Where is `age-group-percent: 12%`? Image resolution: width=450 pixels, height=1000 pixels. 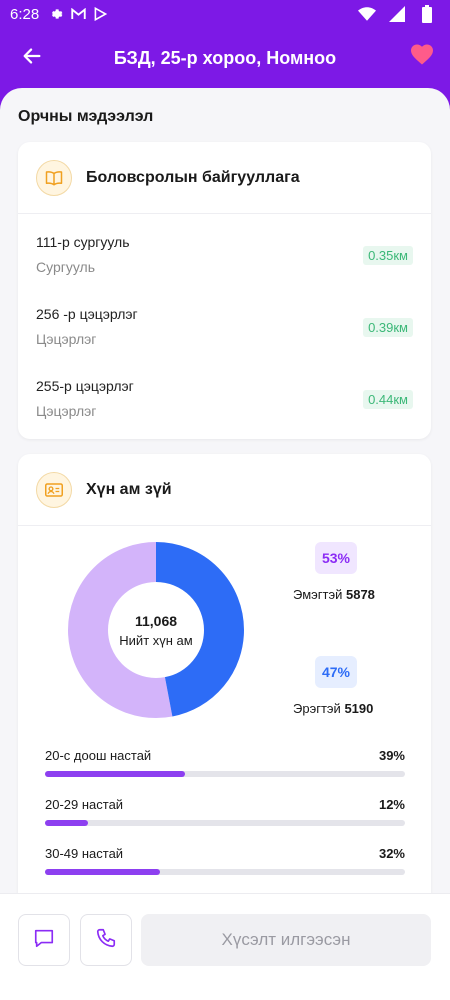 age-group-percent: 12% is located at coordinates (391, 804).